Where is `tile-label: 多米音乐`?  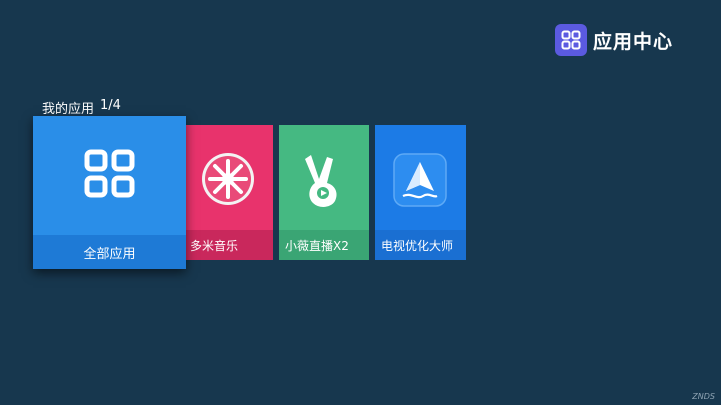 tile-label: 多米音乐 is located at coordinates (229, 245).